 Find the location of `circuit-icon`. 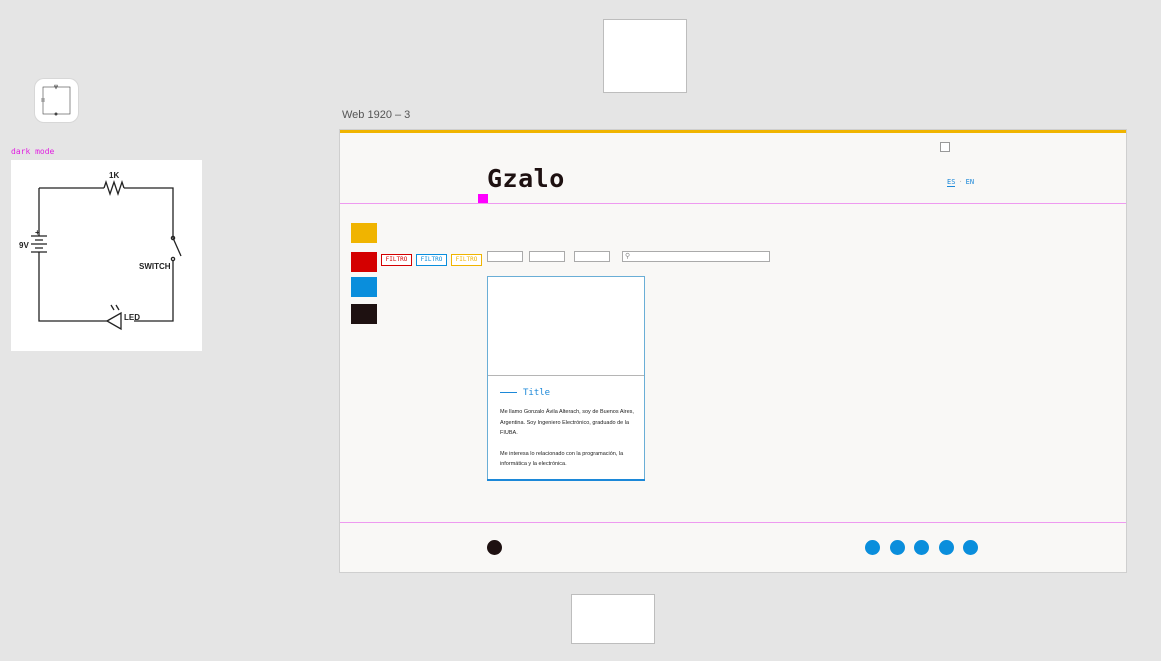

circuit-icon is located at coordinates (56, 100).